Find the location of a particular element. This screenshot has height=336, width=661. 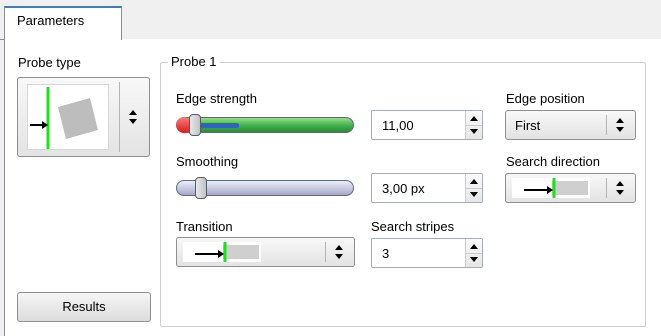

probe-type-label: Probe type is located at coordinates (49, 62).